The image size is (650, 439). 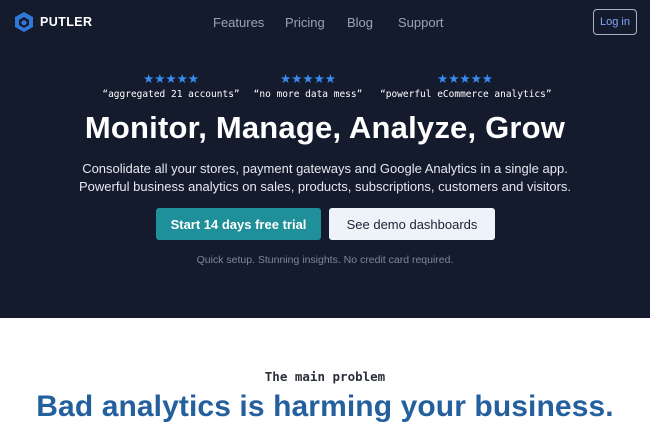 I want to click on review-3: ★★★★★ “powerful eCommerce analytics”, so click(x=466, y=86).